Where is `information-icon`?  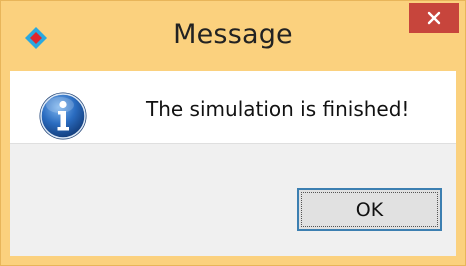
information-icon is located at coordinates (63, 116).